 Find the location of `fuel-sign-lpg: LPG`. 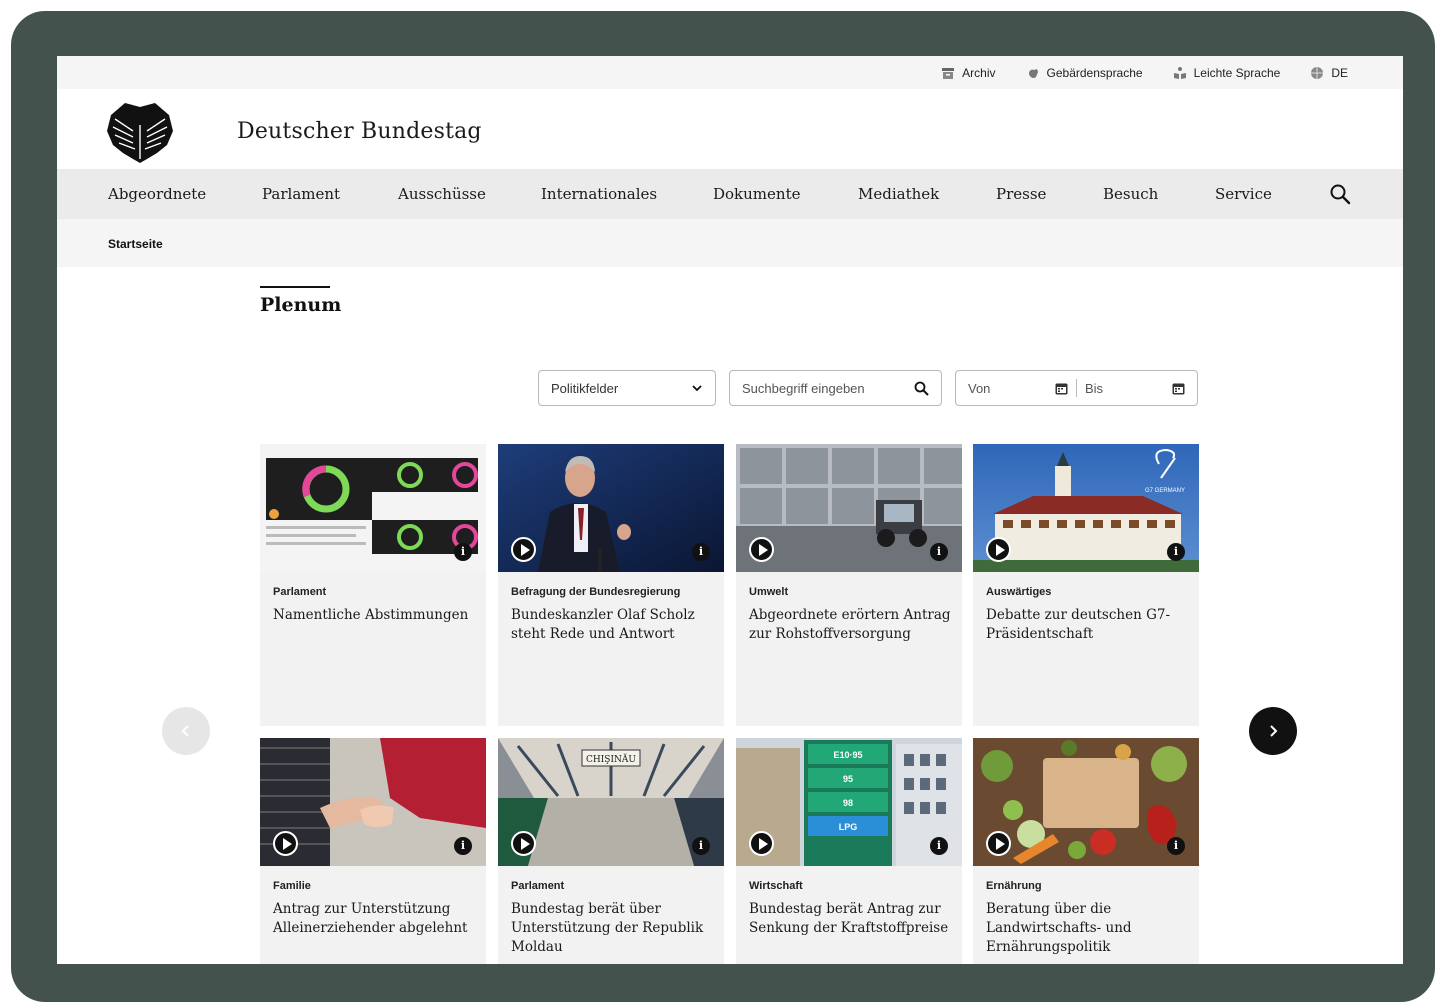

fuel-sign-lpg: LPG is located at coordinates (848, 827).